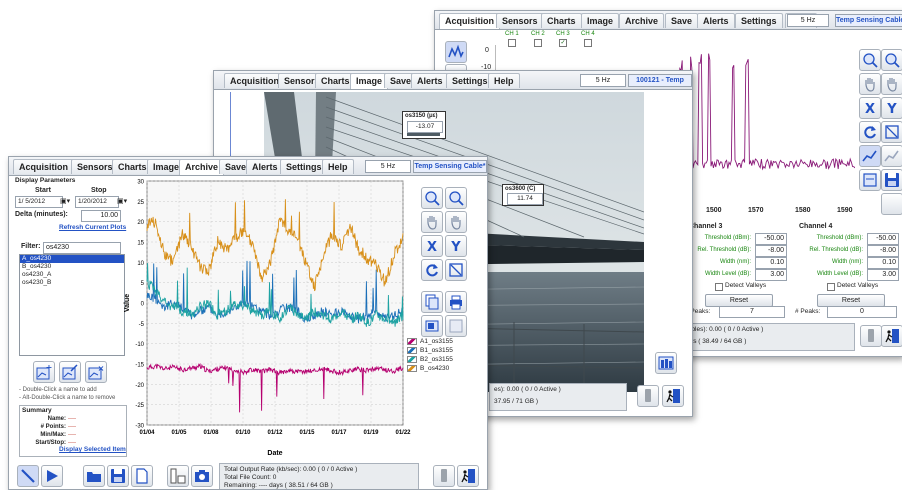 The image size is (902, 490). What do you see at coordinates (666, 363) in the screenshot?
I see `image-layout-icon` at bounding box center [666, 363].